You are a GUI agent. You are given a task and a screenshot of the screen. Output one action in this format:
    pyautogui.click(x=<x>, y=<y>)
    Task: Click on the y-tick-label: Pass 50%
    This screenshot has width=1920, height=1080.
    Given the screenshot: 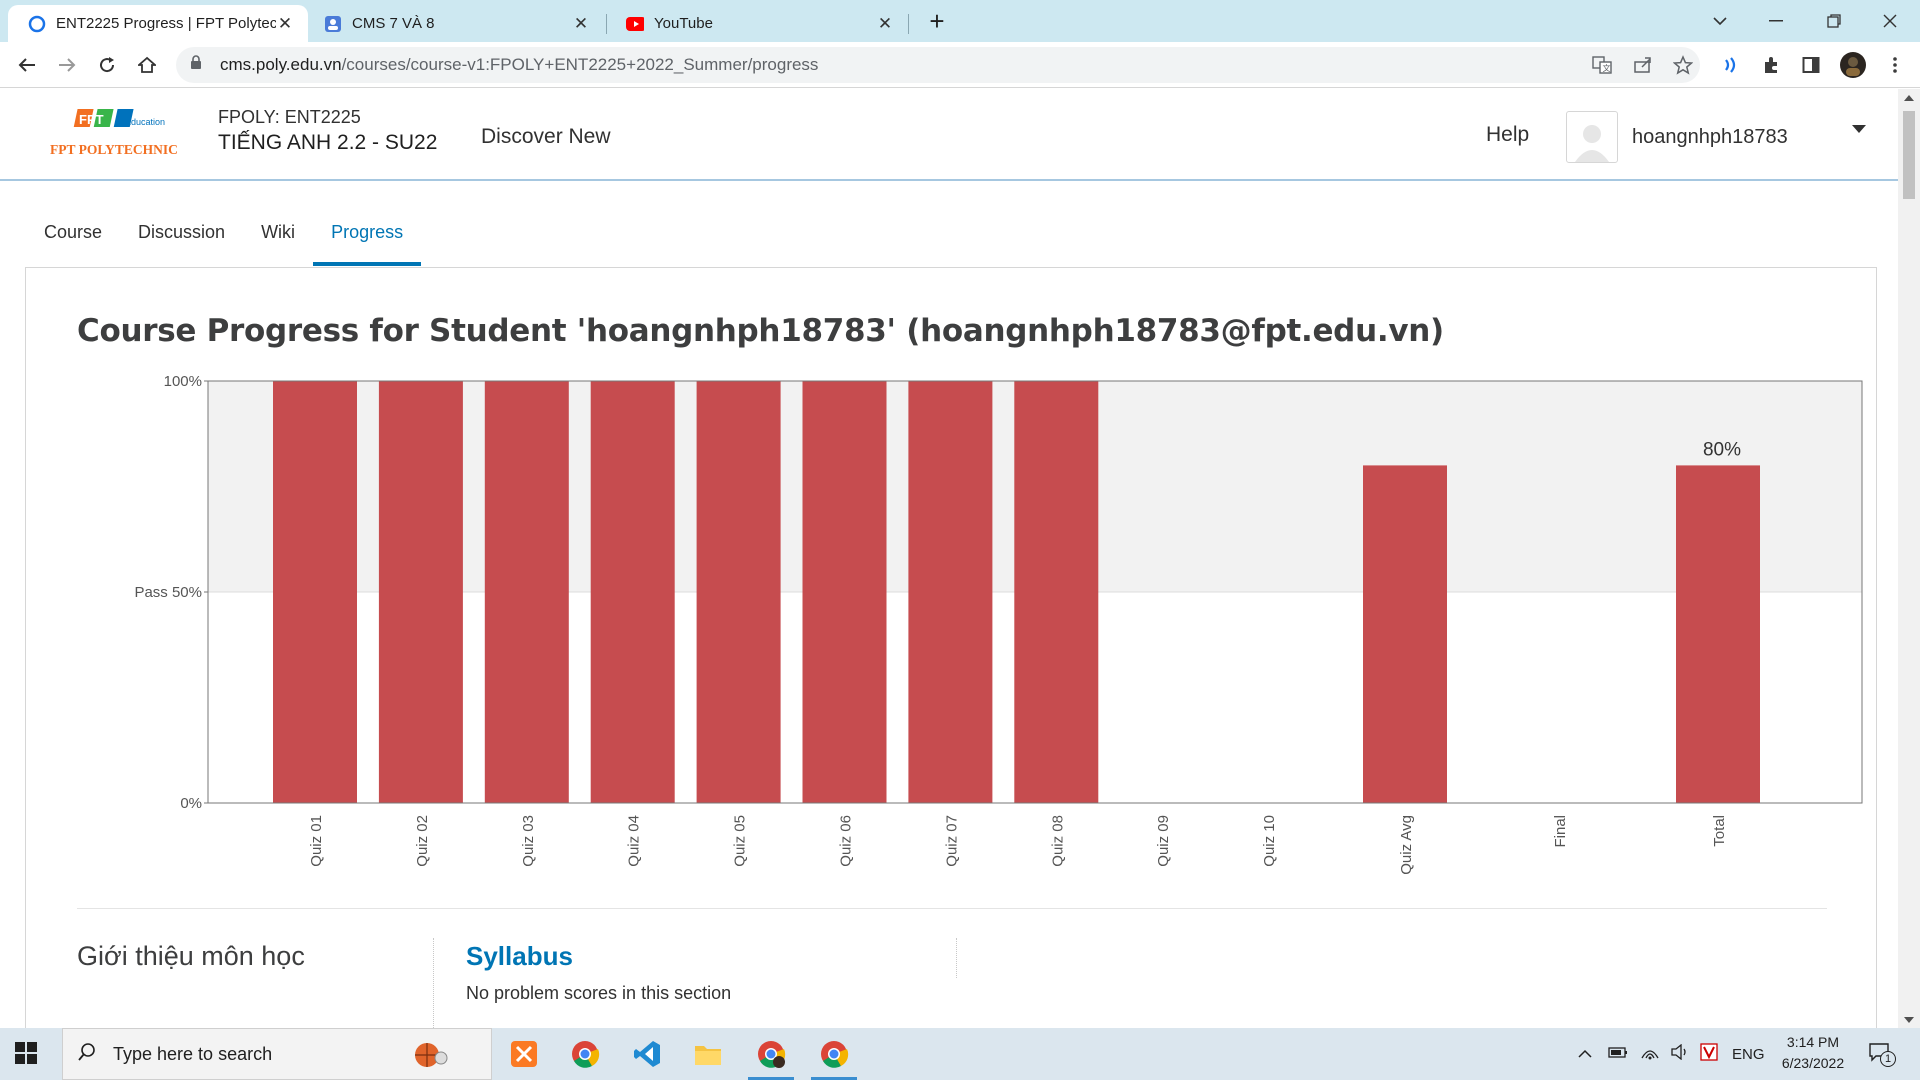 What is the action you would take?
    pyautogui.click(x=168, y=592)
    